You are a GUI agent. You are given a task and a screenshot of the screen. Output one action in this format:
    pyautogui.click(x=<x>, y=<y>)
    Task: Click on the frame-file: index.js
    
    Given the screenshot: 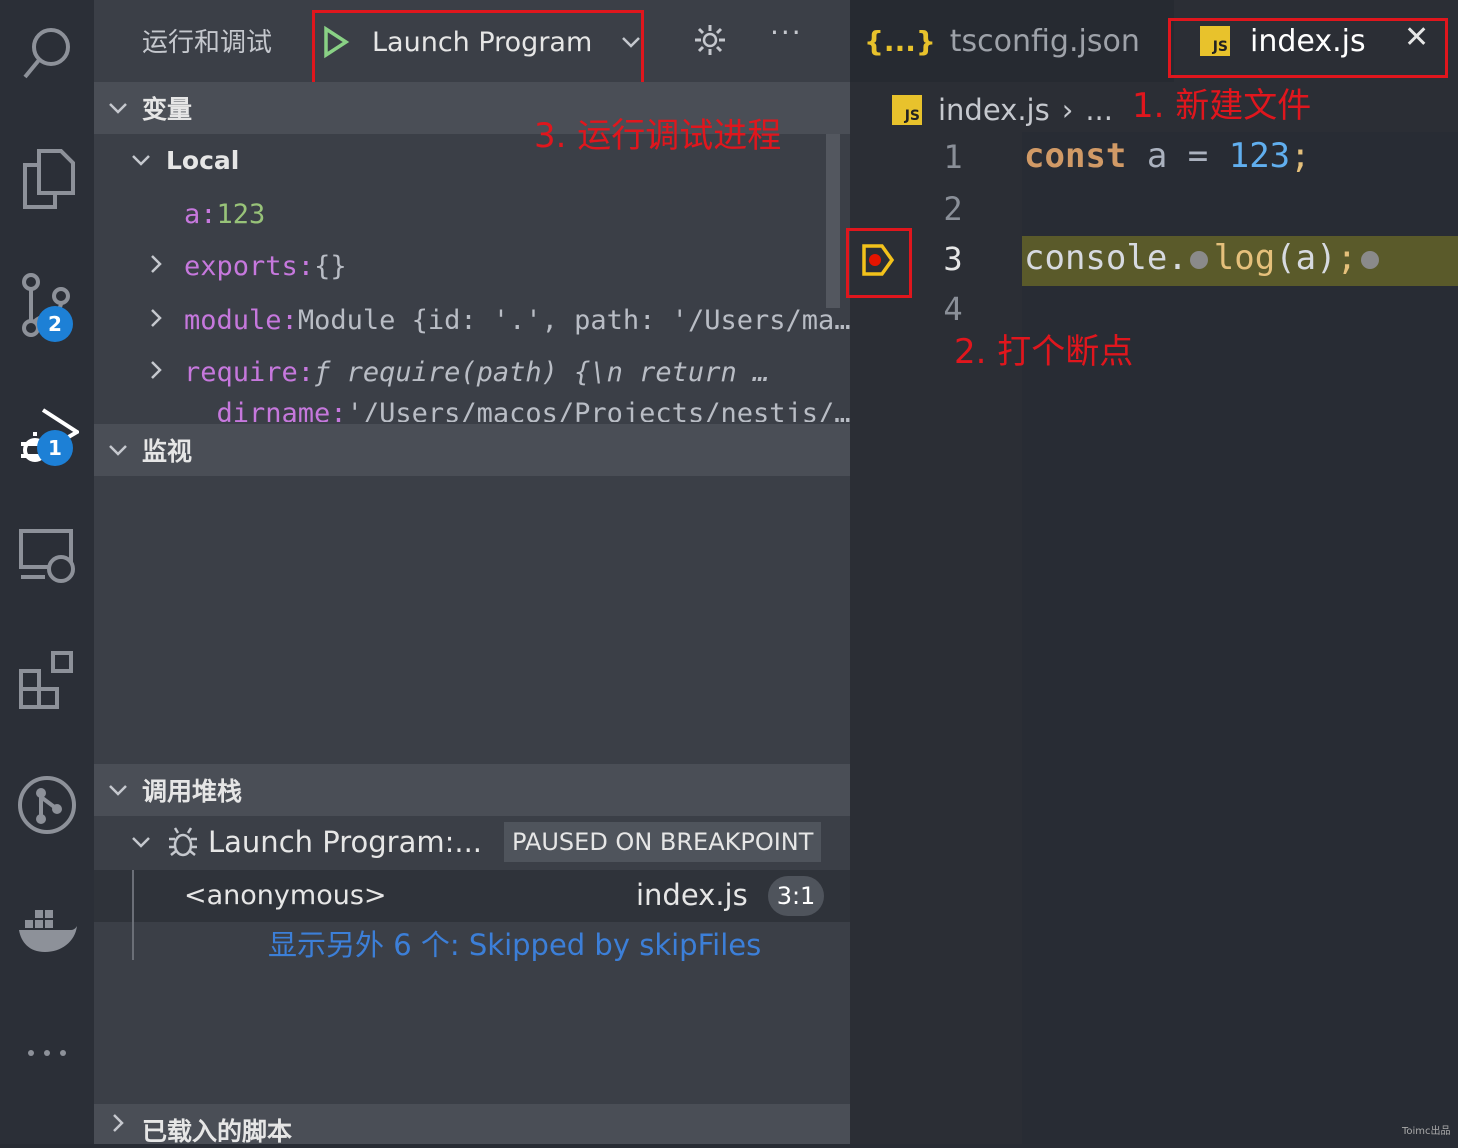 What is the action you would take?
    pyautogui.click(x=692, y=895)
    